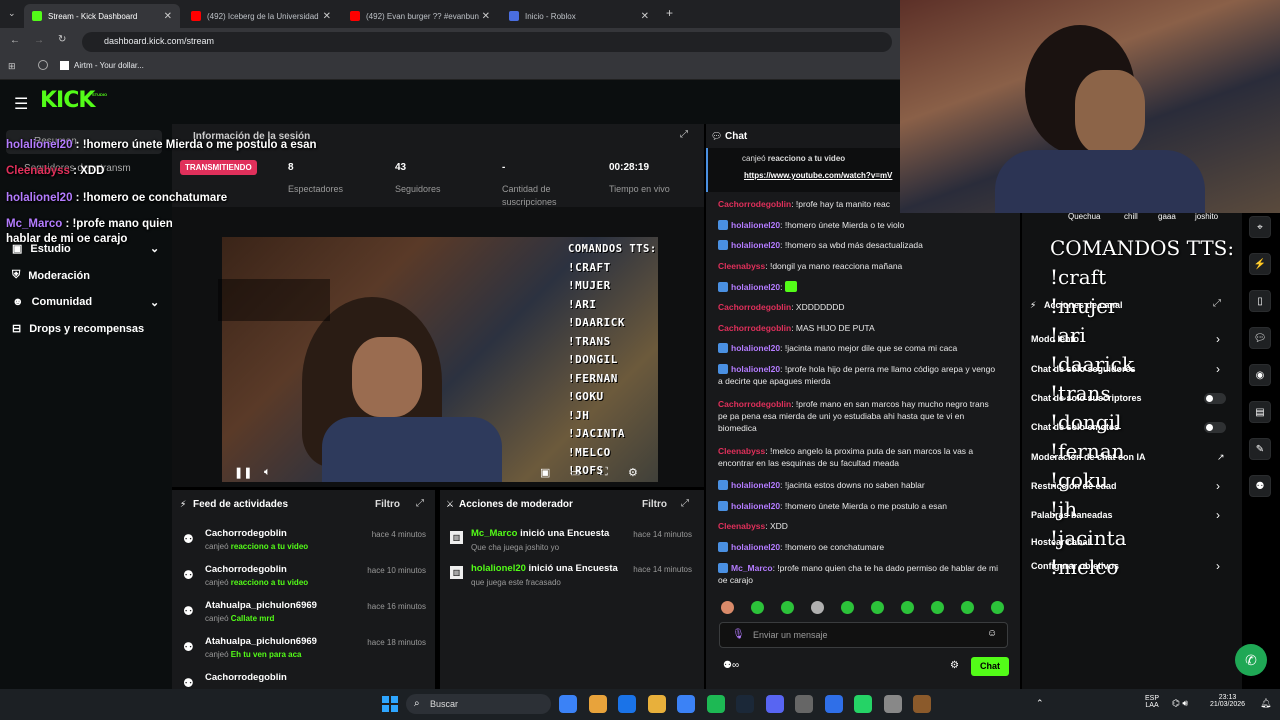 This screenshot has width=1280, height=720. What do you see at coordinates (804, 704) in the screenshot?
I see `vscode-icon` at bounding box center [804, 704].